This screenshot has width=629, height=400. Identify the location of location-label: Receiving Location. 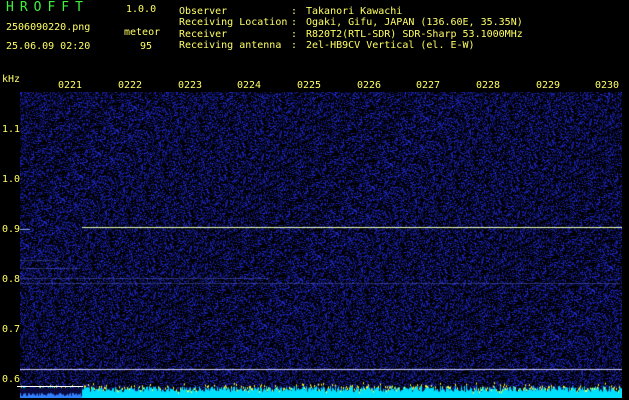
(233, 22).